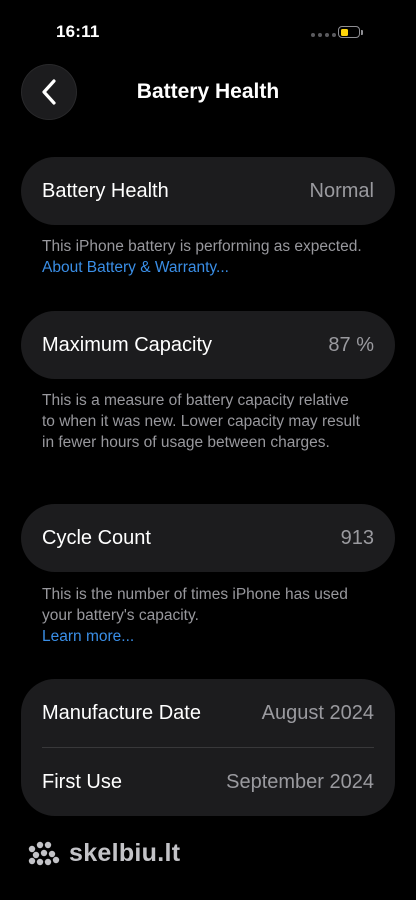  I want to click on watermark-text: skelbiu.lt, so click(125, 853).